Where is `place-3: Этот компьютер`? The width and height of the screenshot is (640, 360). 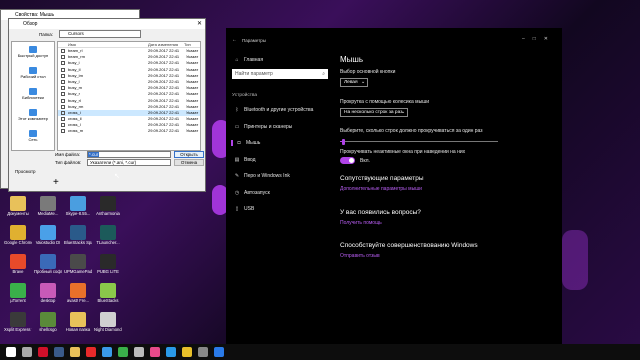
place-3: Этот компьютер is located at coordinates (33, 115).